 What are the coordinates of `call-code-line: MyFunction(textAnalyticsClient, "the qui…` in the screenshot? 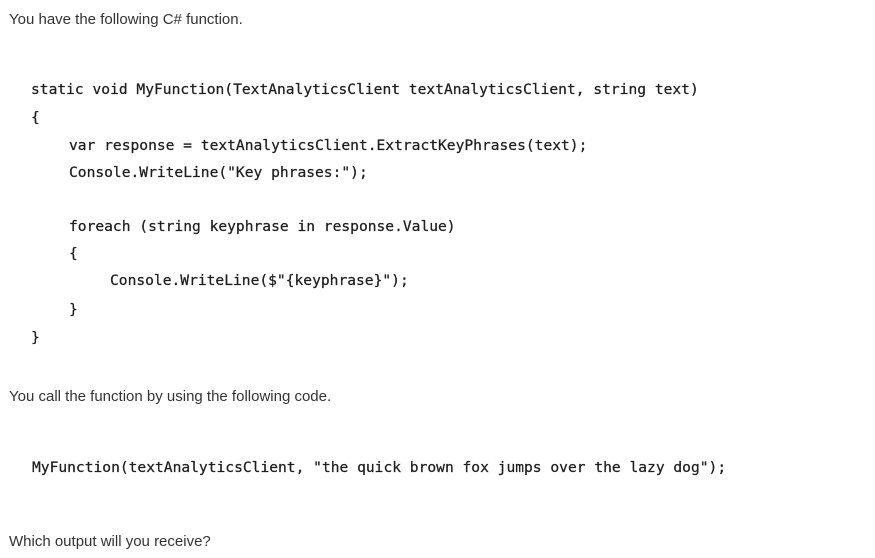 It's located at (379, 467).